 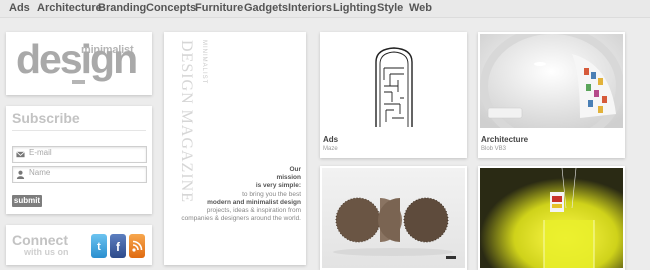 I want to click on post-title-2: Blob VB3, so click(x=493, y=149).